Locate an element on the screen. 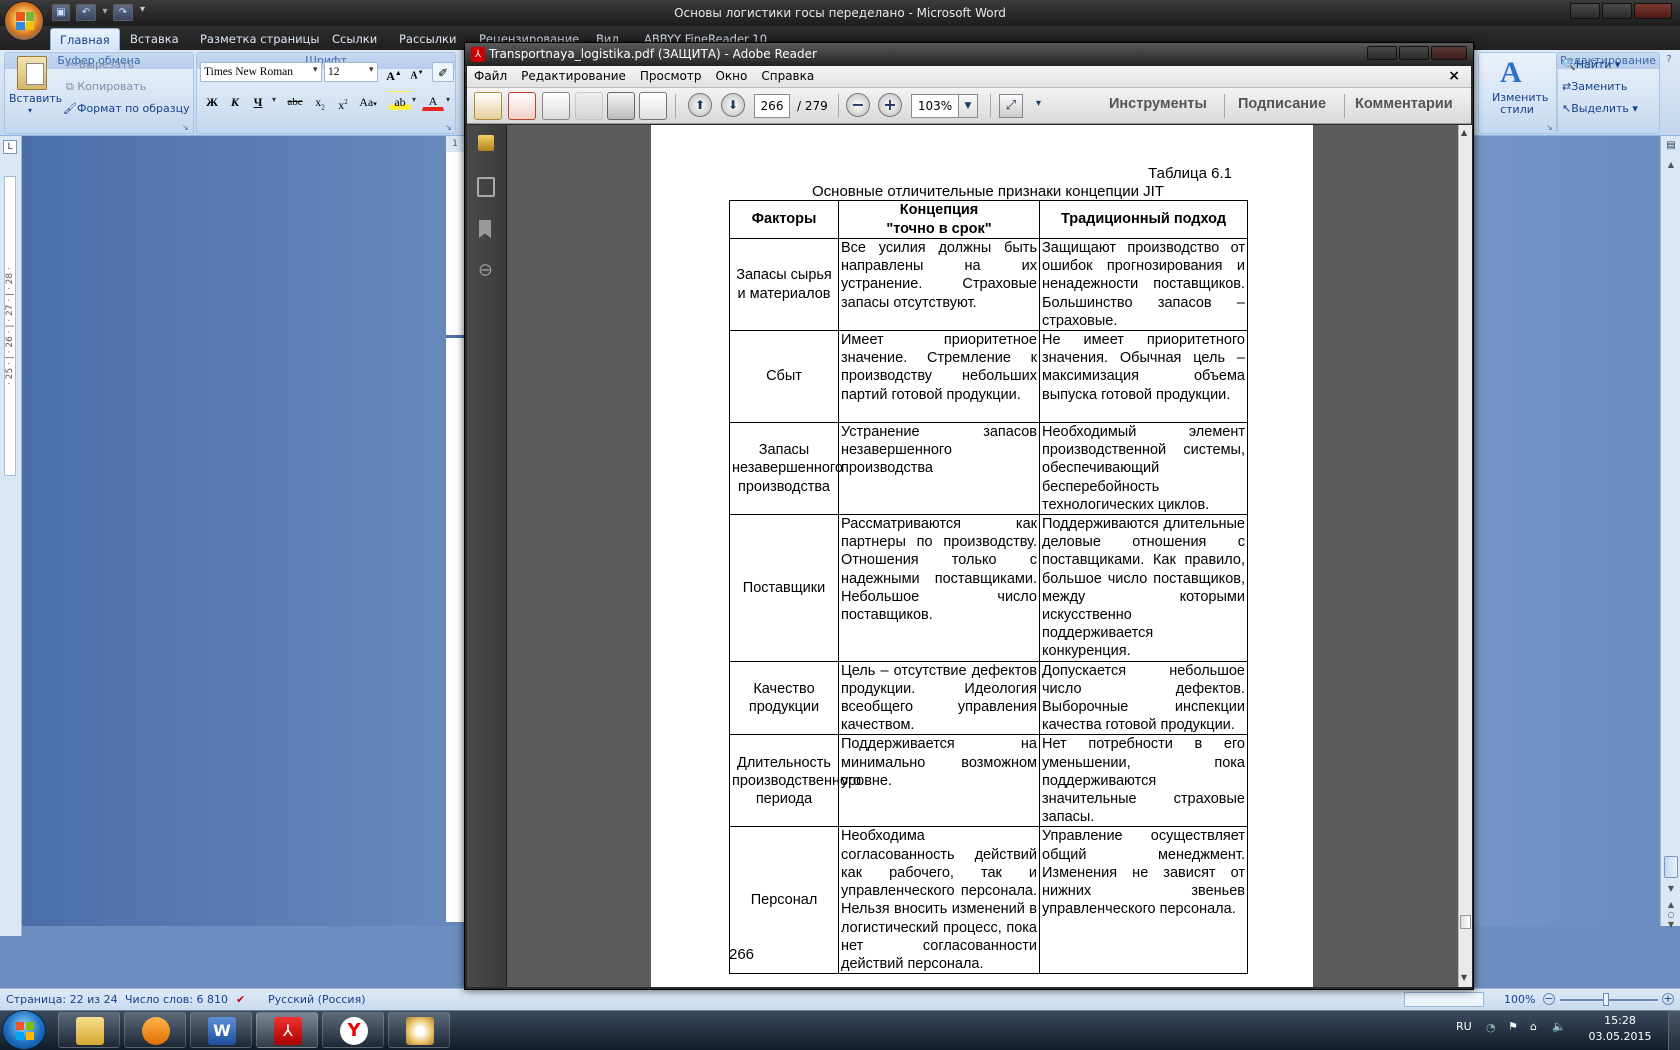 The image size is (1680, 1050). undo-dropdown-icon: ▾ is located at coordinates (105, 12).